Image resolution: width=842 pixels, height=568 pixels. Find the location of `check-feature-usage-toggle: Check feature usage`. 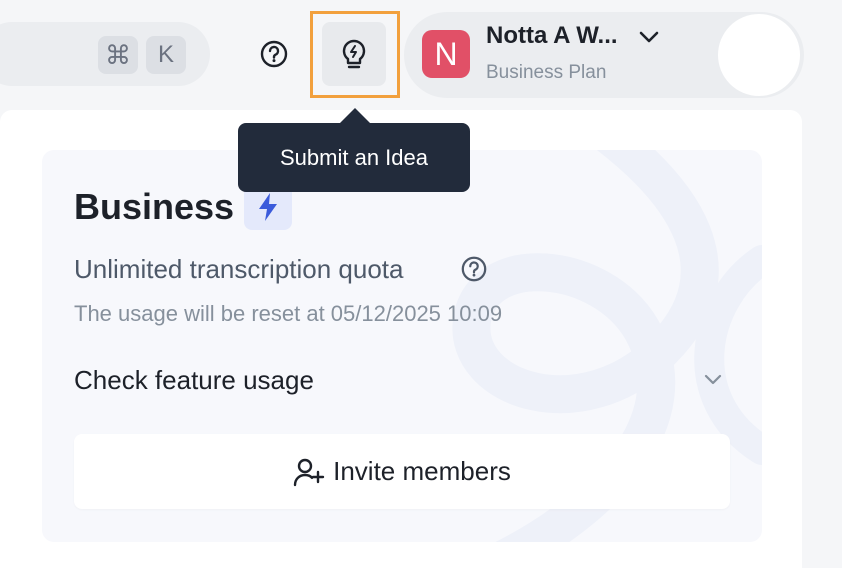

check-feature-usage-toggle: Check feature usage is located at coordinates (194, 380).